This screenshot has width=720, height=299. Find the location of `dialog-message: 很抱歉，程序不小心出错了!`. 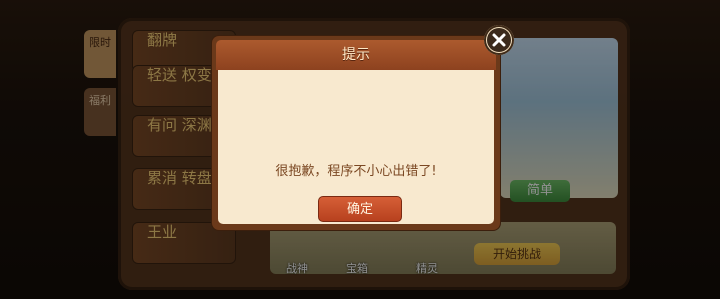

dialog-message: 很抱歉，程序不小心出错了! is located at coordinates (356, 171).